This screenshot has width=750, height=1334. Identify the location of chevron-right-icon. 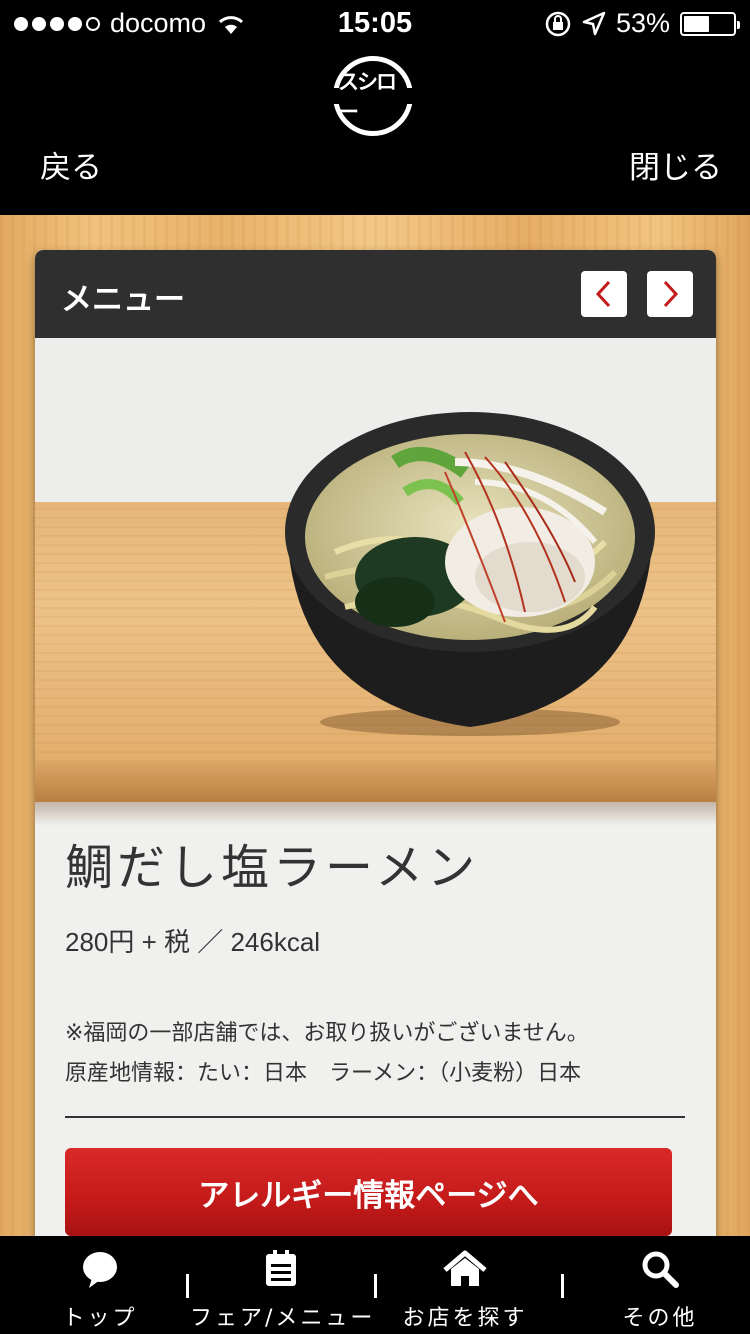
(671, 294).